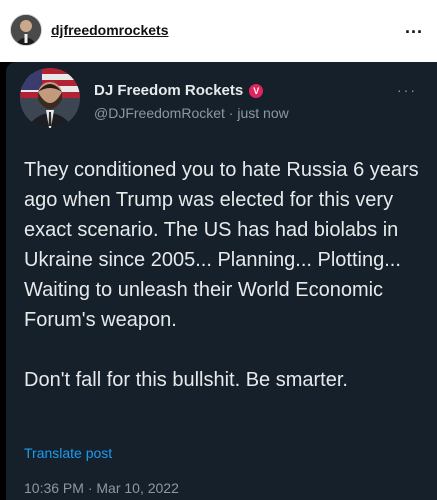 This screenshot has height=500, width=437. I want to click on tweet-avatar, so click(50, 98).